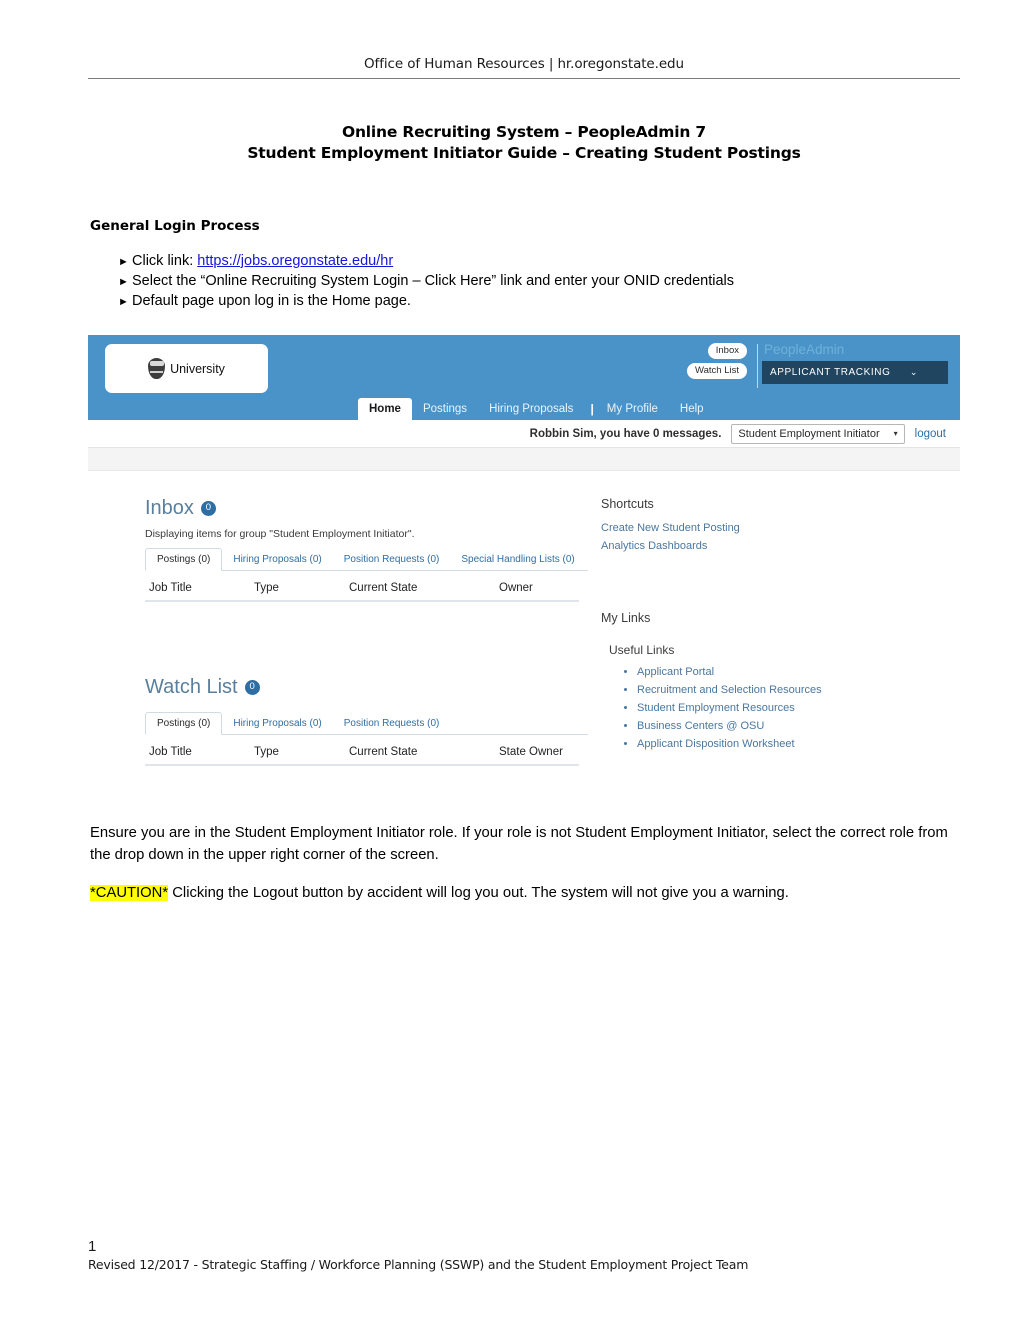 The image size is (1020, 1320). What do you see at coordinates (129, 893) in the screenshot?
I see `caution-label: *CAUTION*` at bounding box center [129, 893].